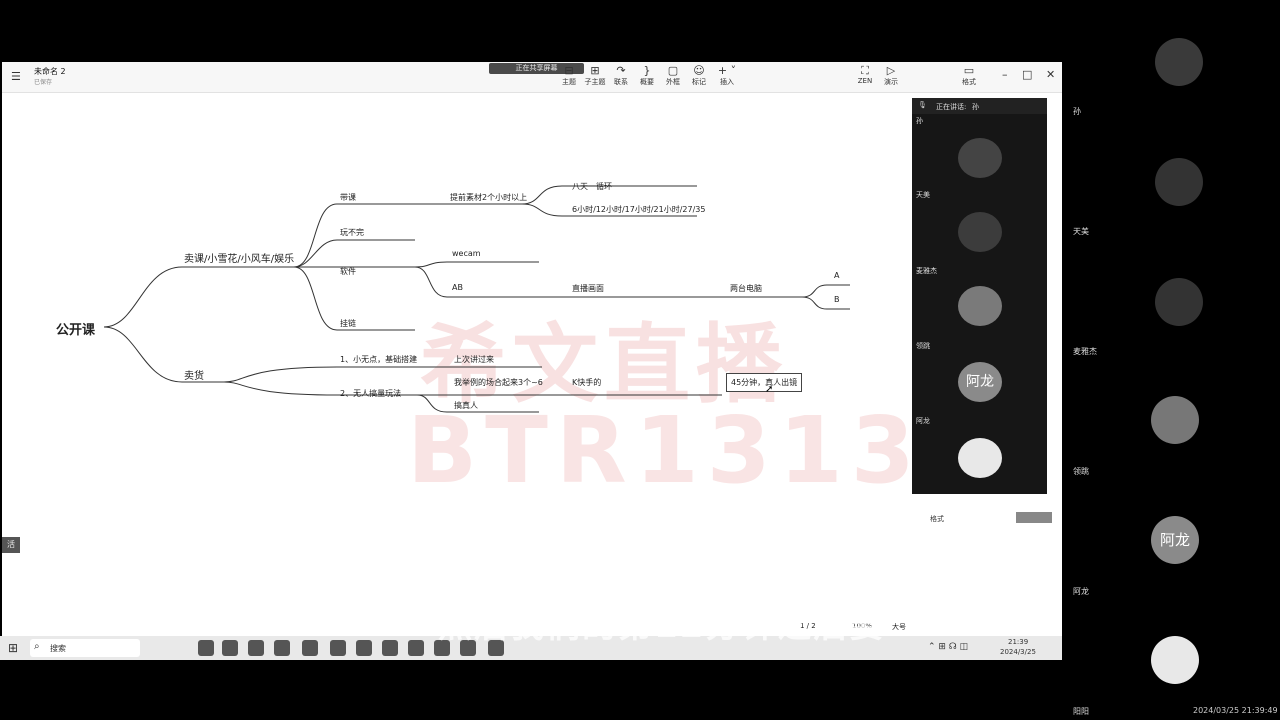 This screenshot has height=720, width=1280. What do you see at coordinates (198, 297) in the screenshot?
I see `connector-branch1` at bounding box center [198, 297].